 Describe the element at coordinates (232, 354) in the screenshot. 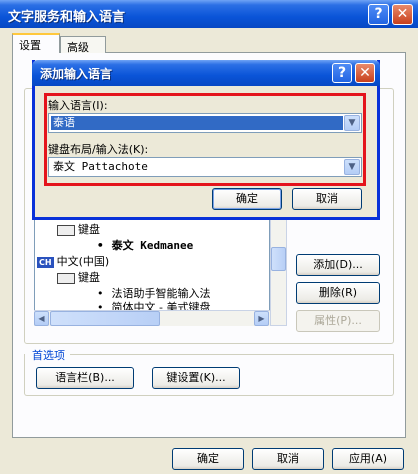

I see `divider` at that location.